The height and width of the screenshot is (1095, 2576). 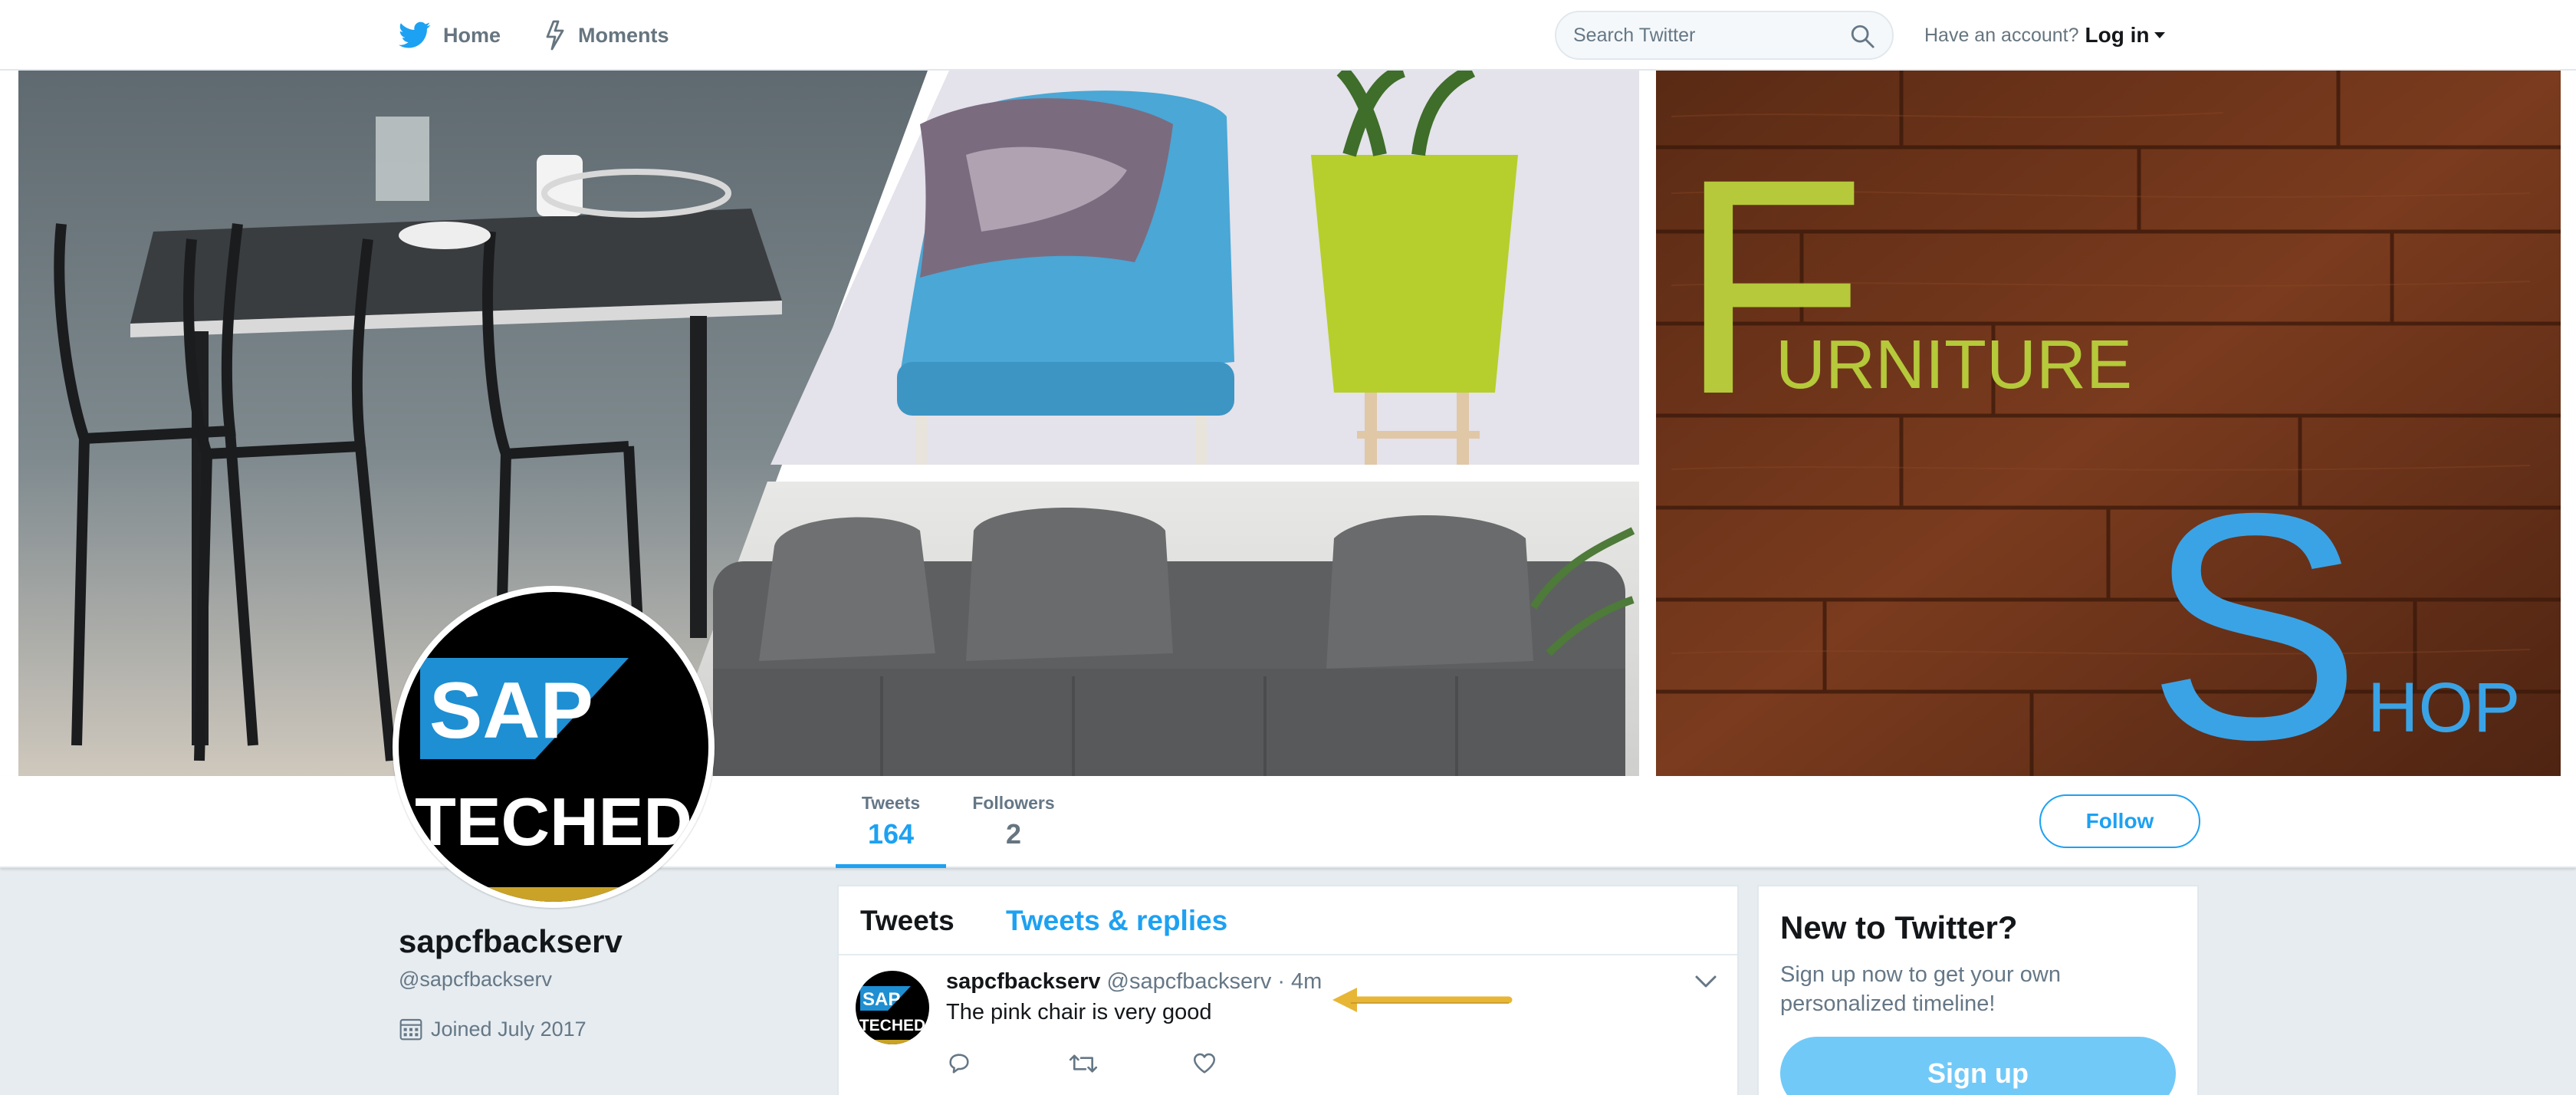 What do you see at coordinates (891, 834) in the screenshot?
I see `stat-tweets-value: 164` at bounding box center [891, 834].